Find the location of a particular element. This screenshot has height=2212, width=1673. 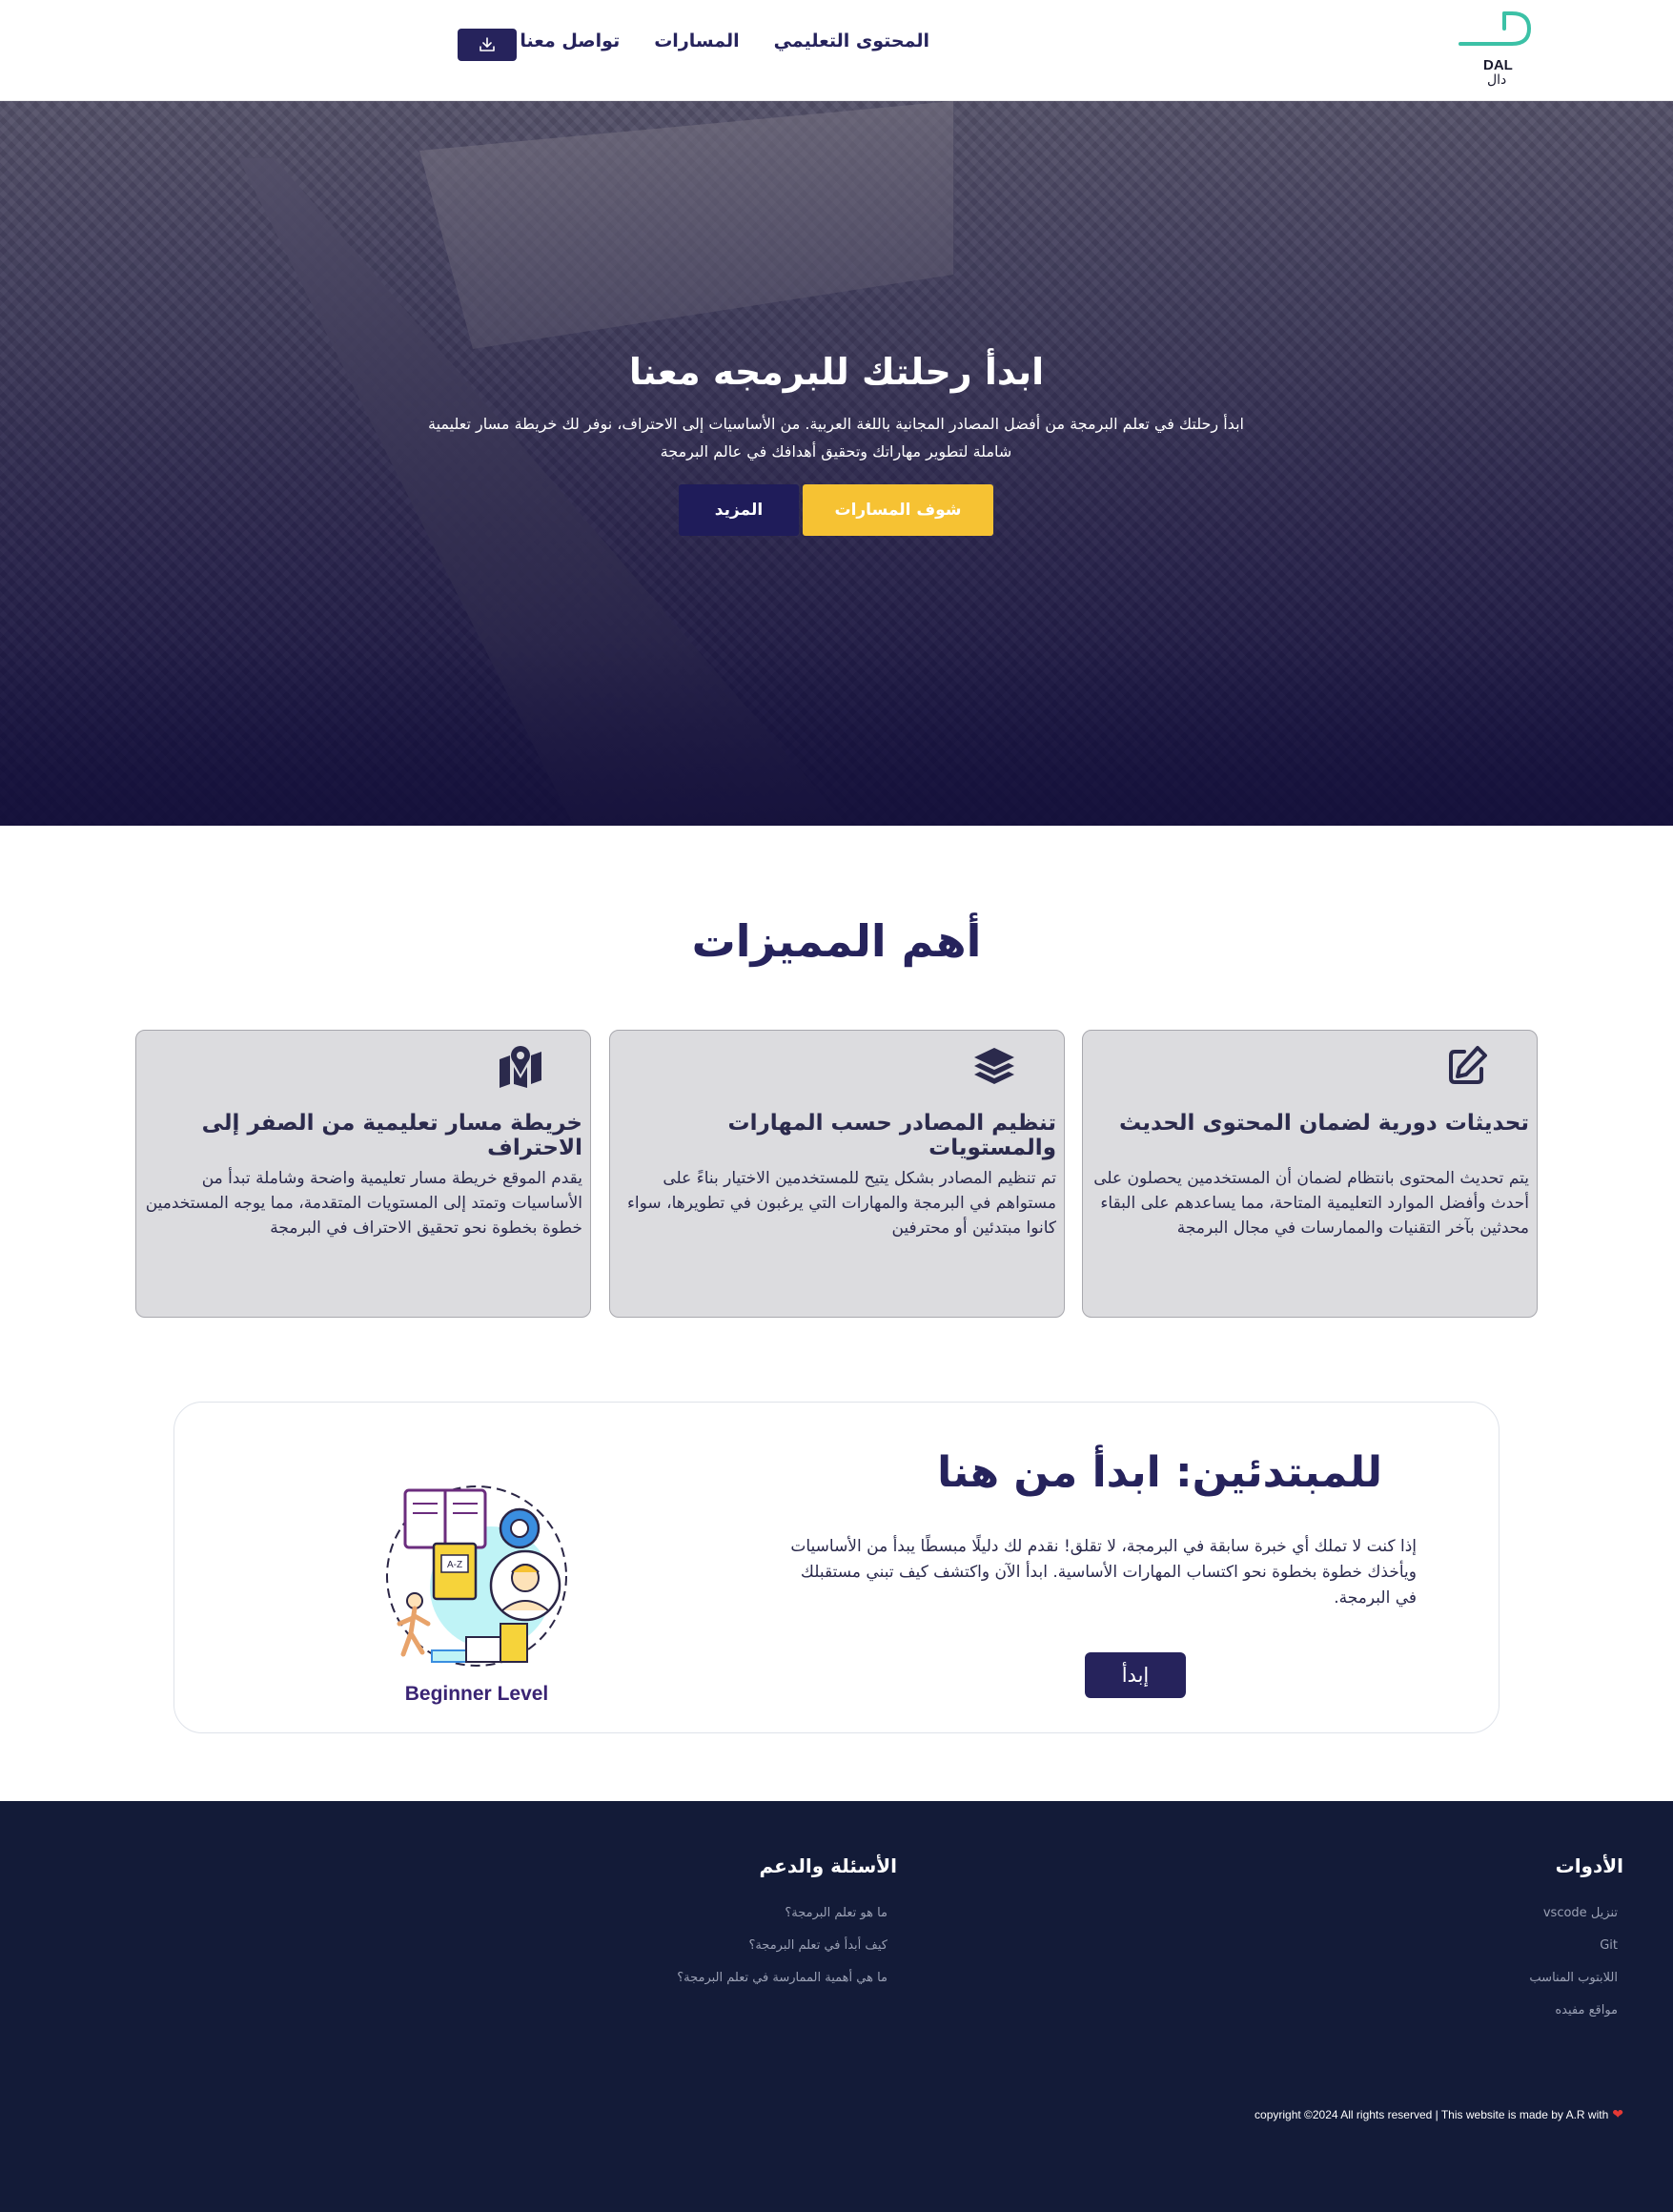

start-button: إبدأ is located at coordinates (1135, 1675).